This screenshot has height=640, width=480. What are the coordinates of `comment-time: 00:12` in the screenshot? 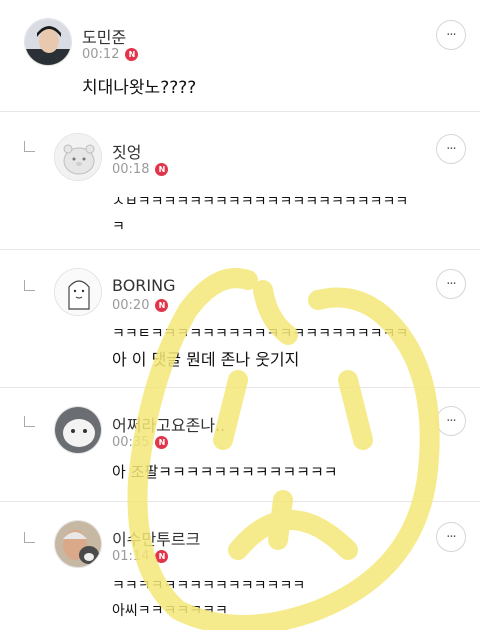 It's located at (101, 54).